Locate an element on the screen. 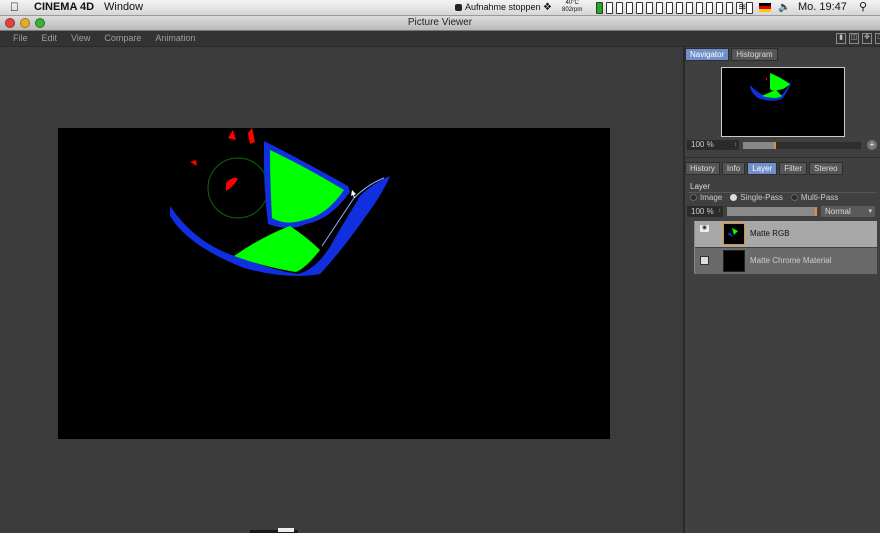  matte-render is located at coordinates (280, 202).